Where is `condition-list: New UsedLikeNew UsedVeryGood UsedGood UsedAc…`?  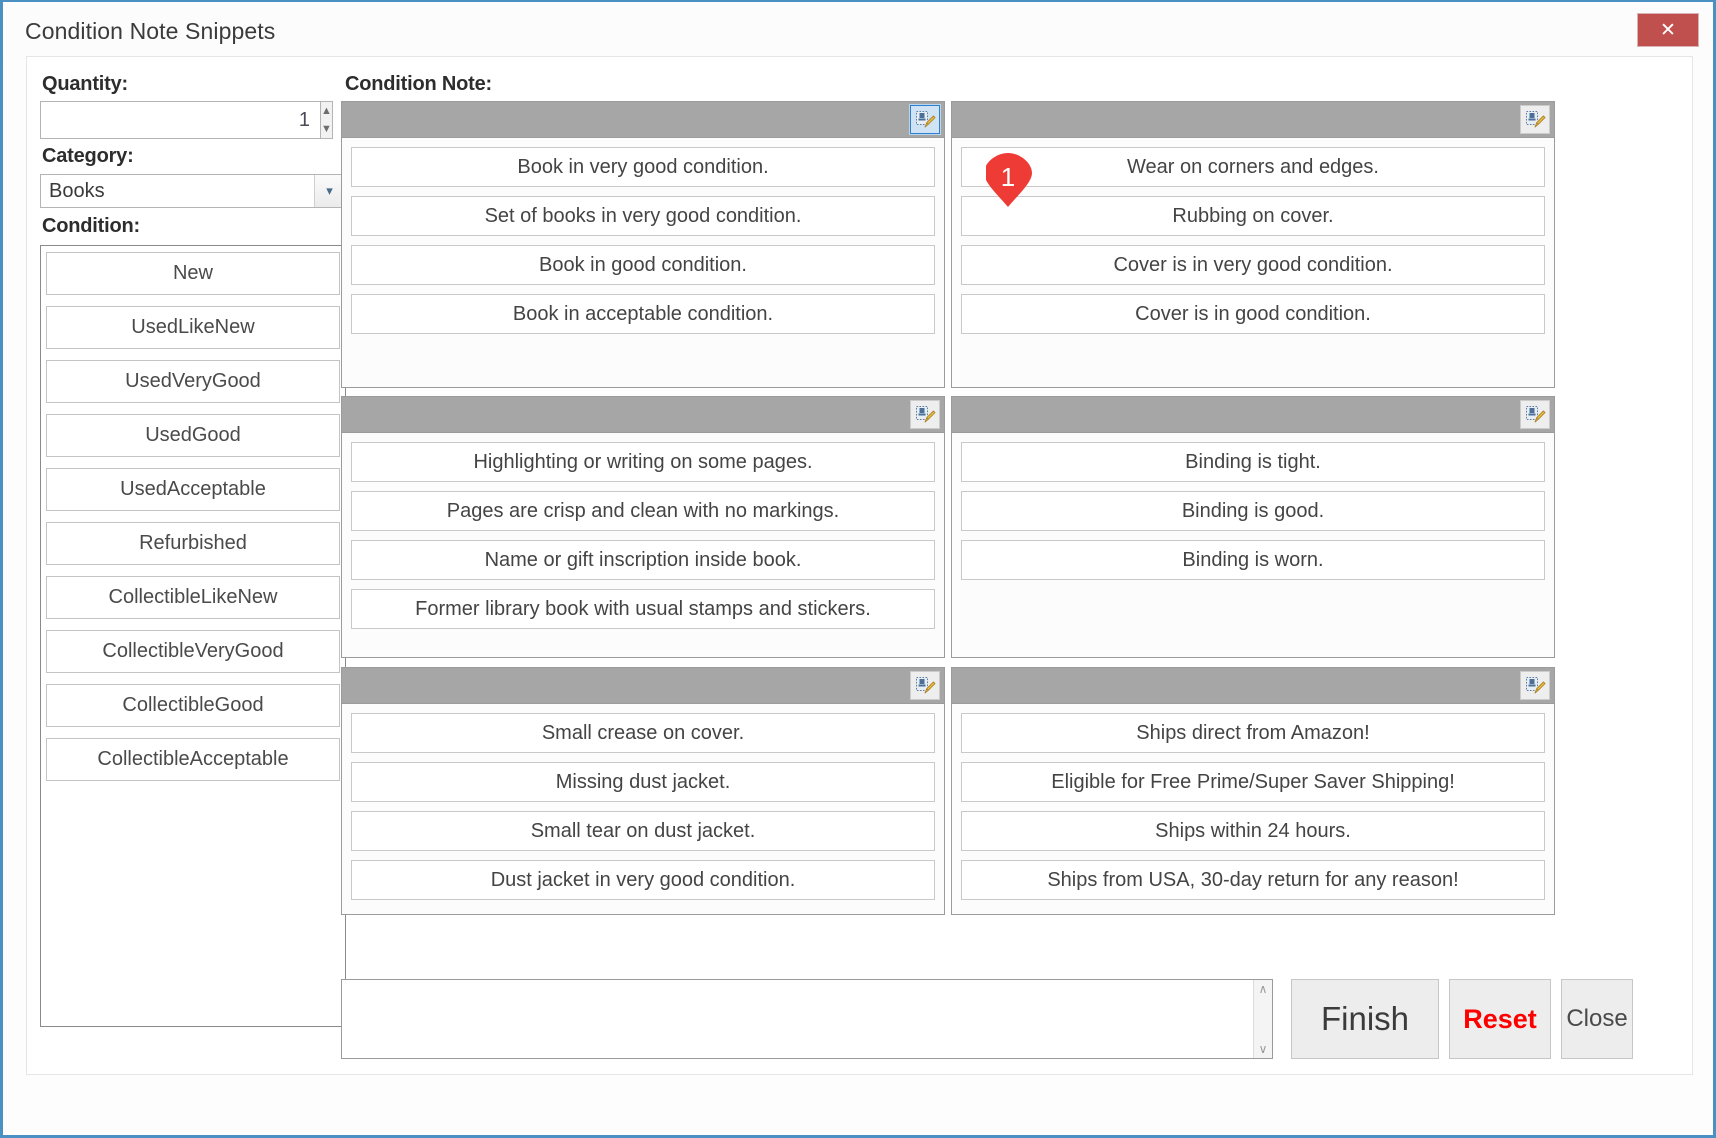 condition-list: New UsedLikeNew UsedVeryGood UsedGood UsedAc… is located at coordinates (193, 636).